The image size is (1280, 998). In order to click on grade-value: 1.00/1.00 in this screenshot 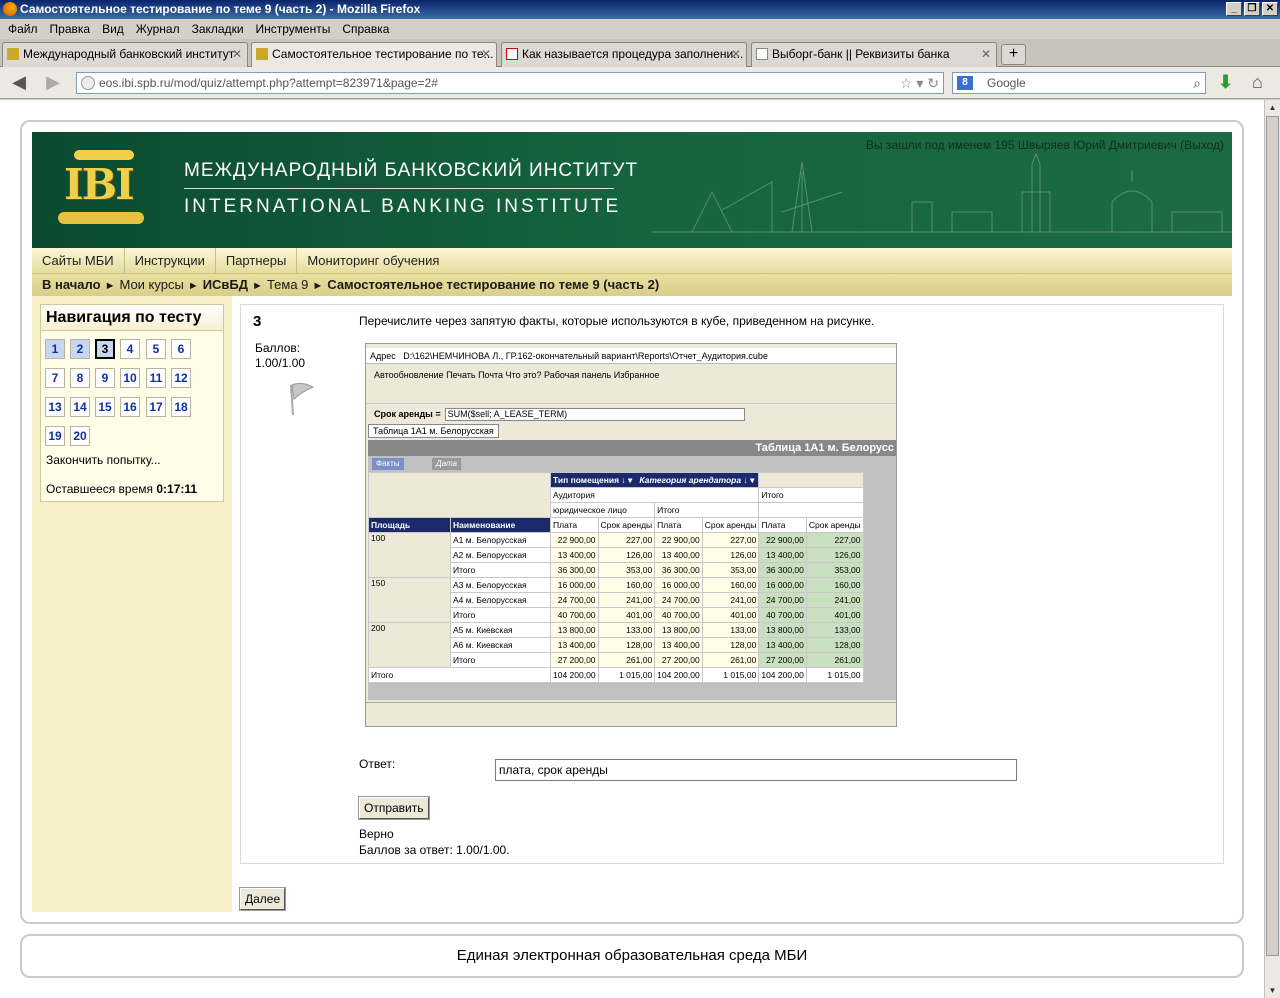, I will do `click(280, 363)`.